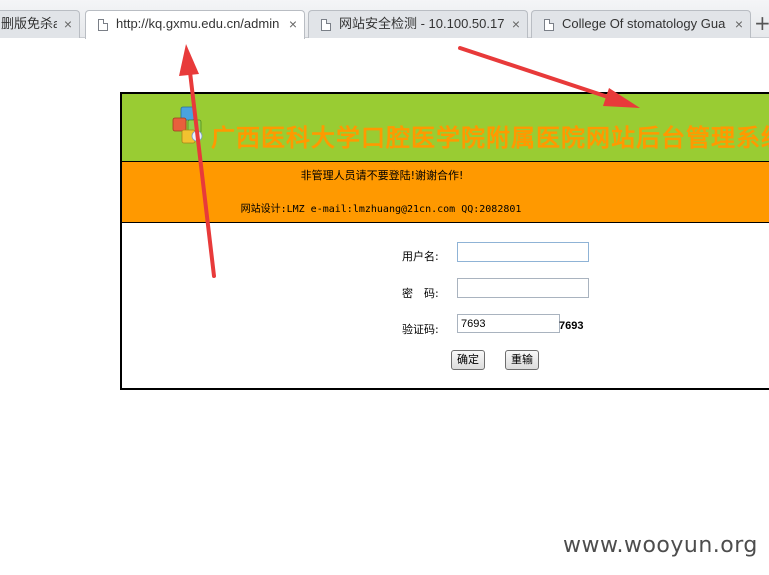 This screenshot has height=575, width=769. What do you see at coordinates (468, 360) in the screenshot?
I see `submit-button: 确定` at bounding box center [468, 360].